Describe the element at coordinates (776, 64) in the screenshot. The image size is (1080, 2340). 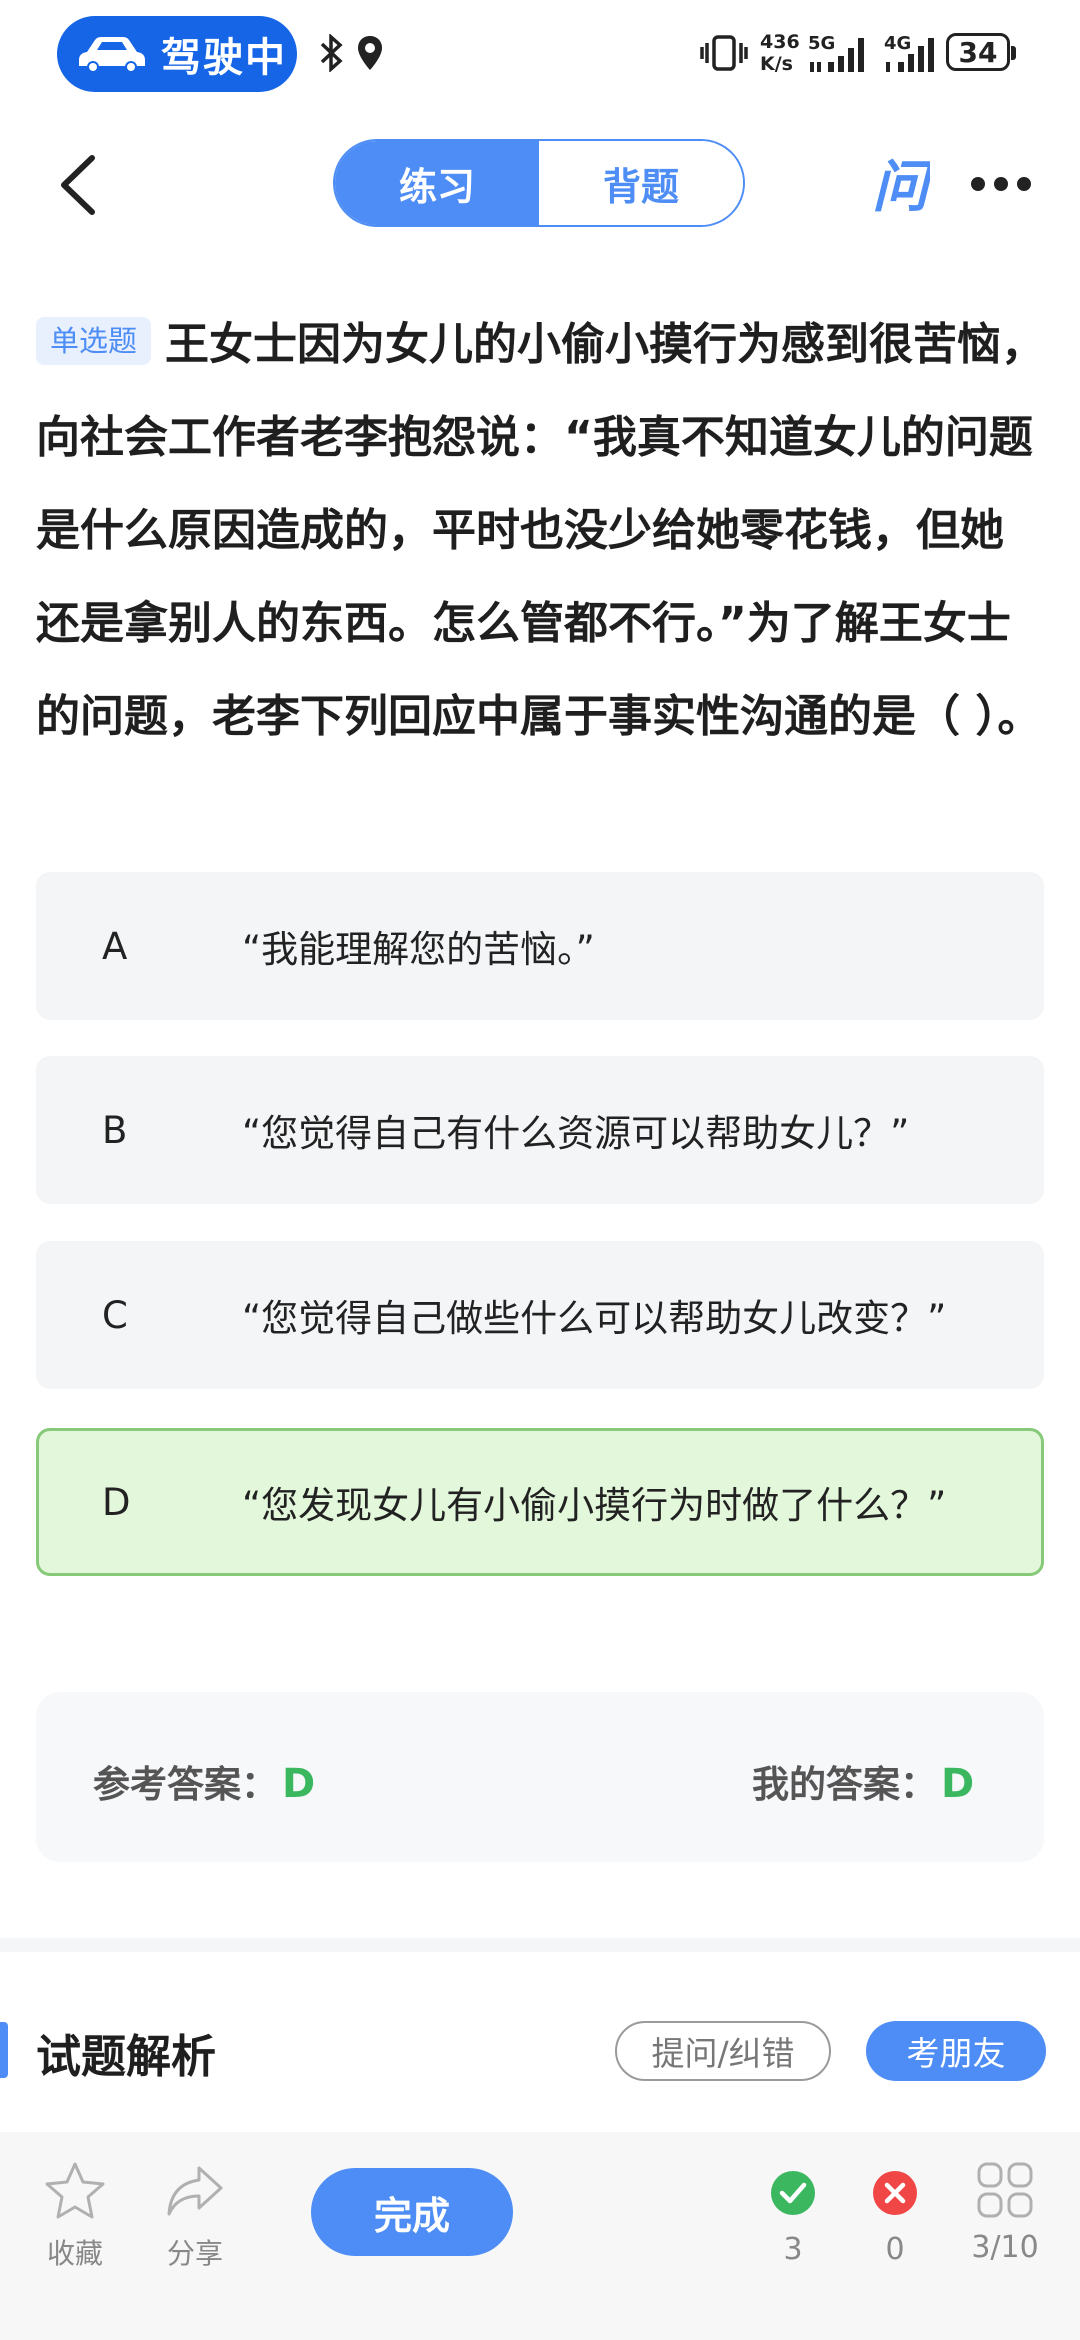
I see `net-speed-unit: K/s` at that location.